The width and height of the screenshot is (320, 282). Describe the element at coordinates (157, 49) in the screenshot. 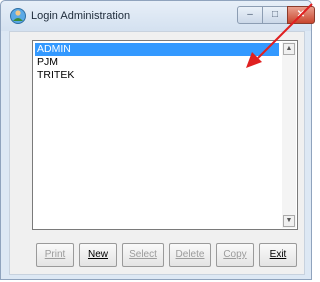

I see `list-item-admin: ADMIN` at that location.